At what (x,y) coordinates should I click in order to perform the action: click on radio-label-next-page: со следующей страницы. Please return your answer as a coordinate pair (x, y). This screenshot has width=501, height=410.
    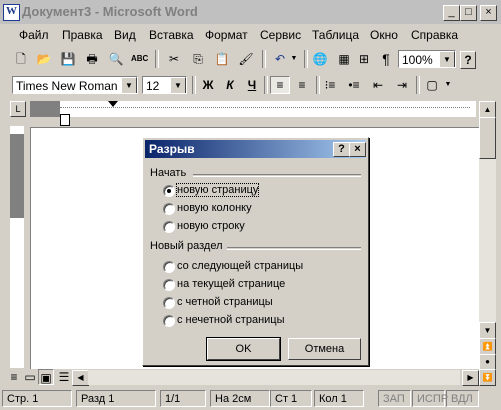
    Looking at the image, I should click on (240, 266).